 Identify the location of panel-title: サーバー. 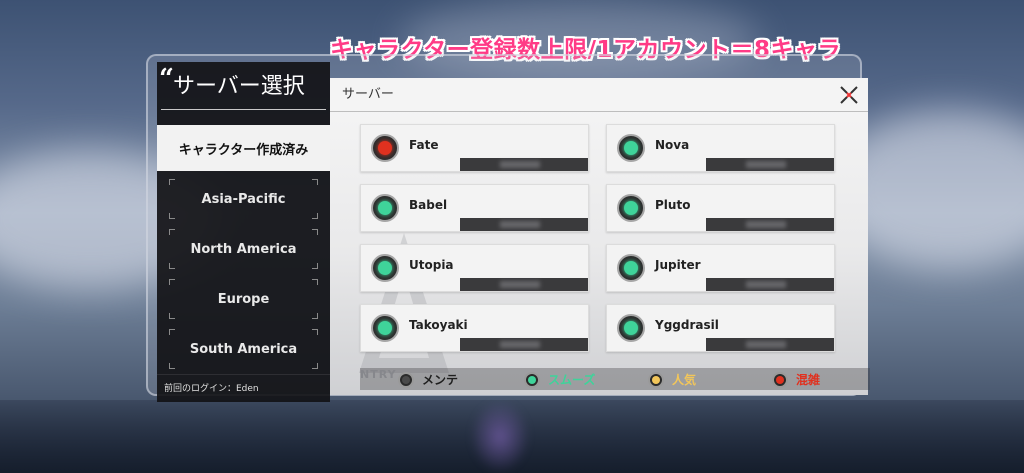
(368, 94).